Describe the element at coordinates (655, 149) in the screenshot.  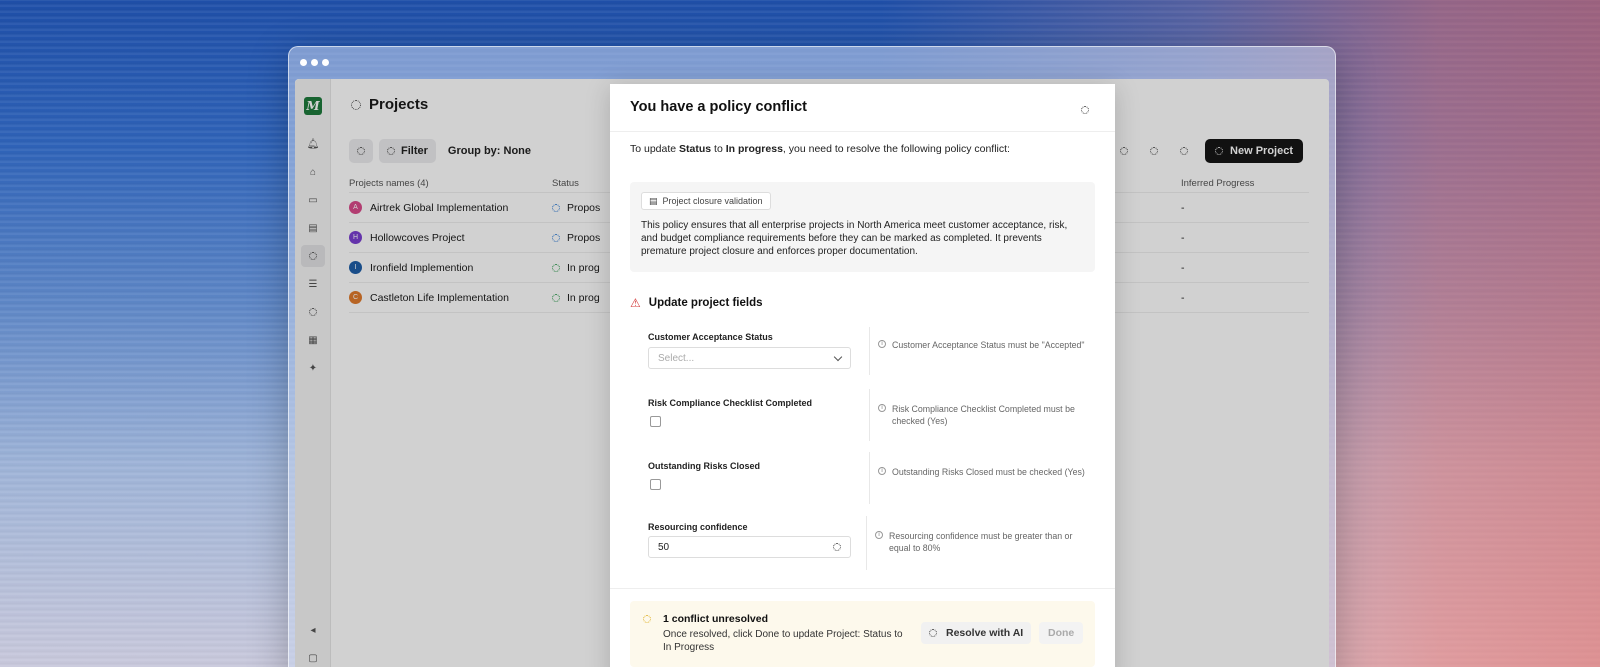
I see `intro-text: To update` at that location.